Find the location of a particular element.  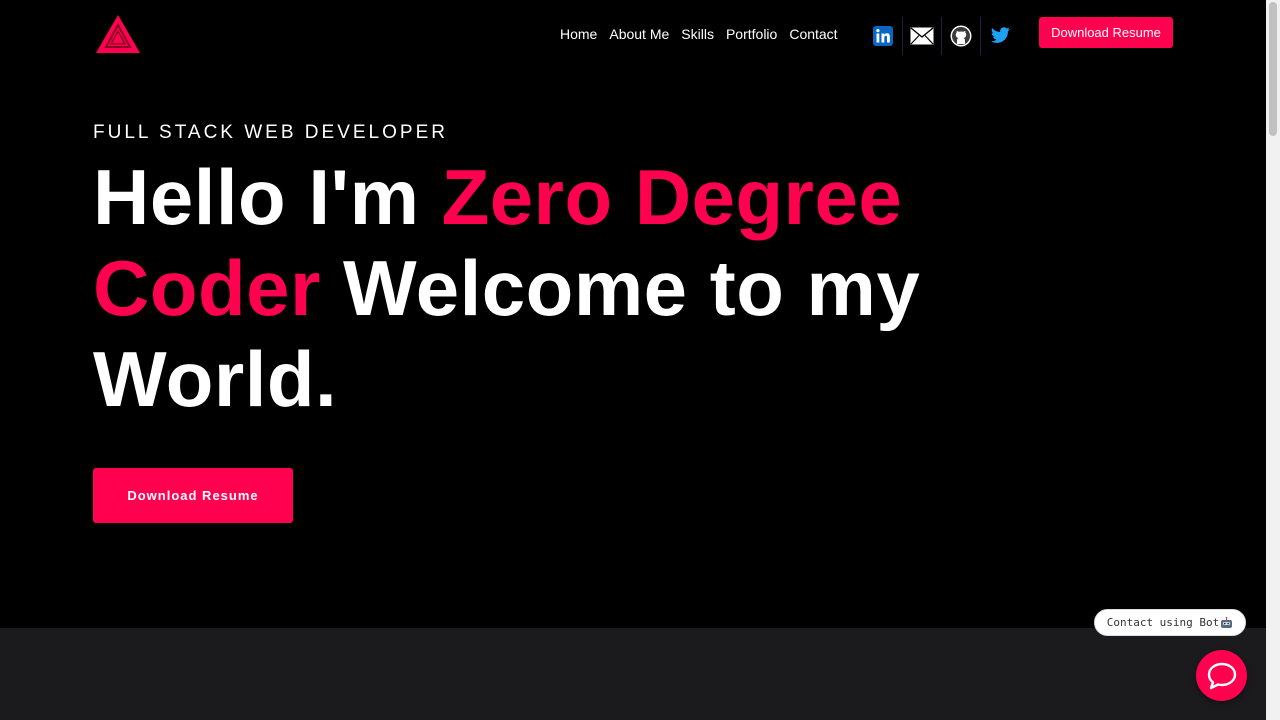

mail-icon is located at coordinates (922, 36).